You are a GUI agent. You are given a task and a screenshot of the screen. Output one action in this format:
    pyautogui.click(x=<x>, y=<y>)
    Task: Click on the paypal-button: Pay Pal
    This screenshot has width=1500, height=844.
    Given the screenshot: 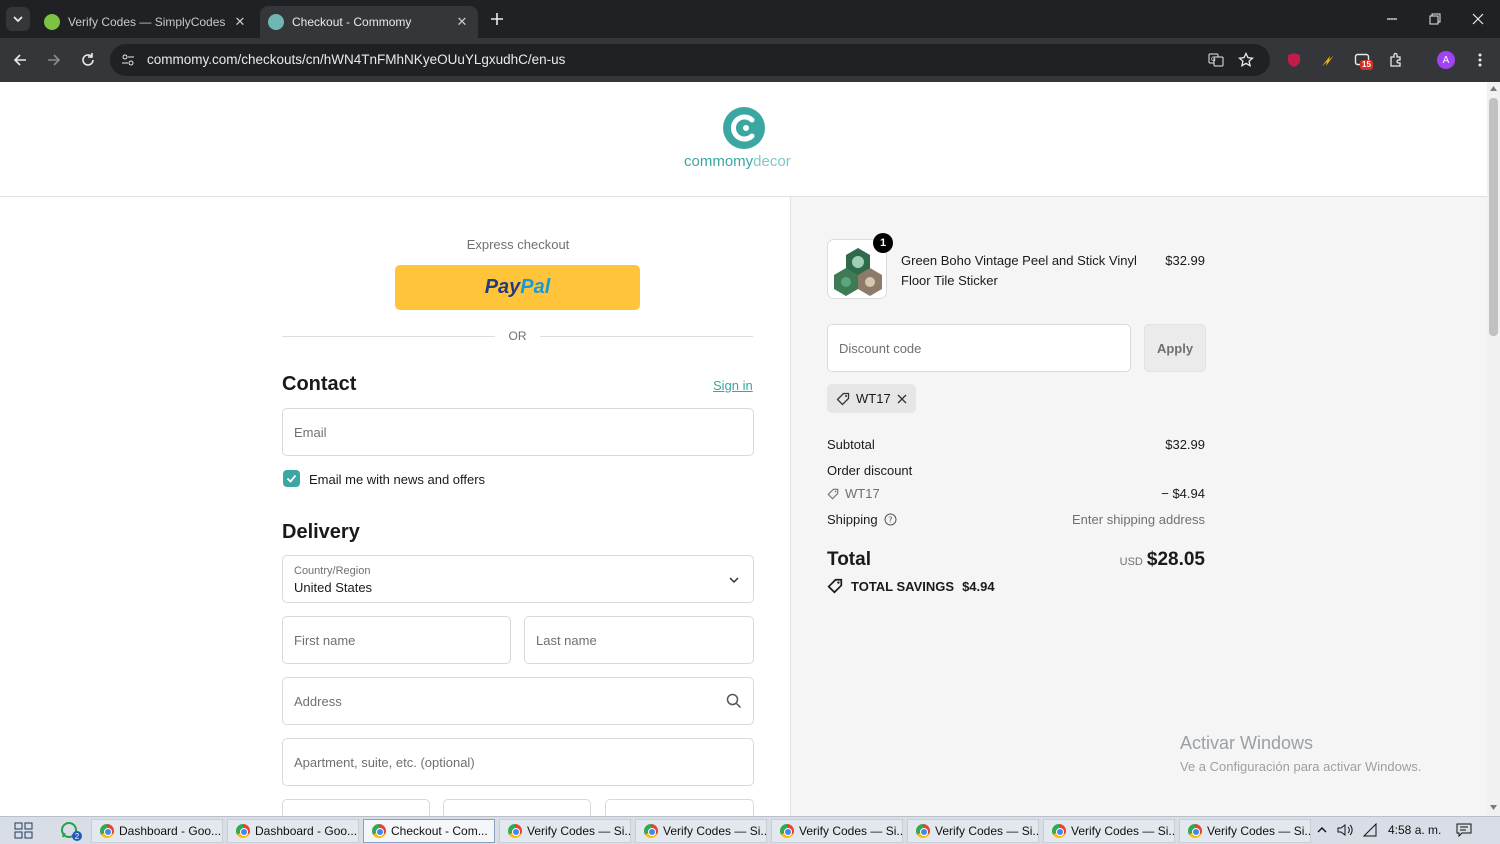 What is the action you would take?
    pyautogui.click(x=517, y=287)
    